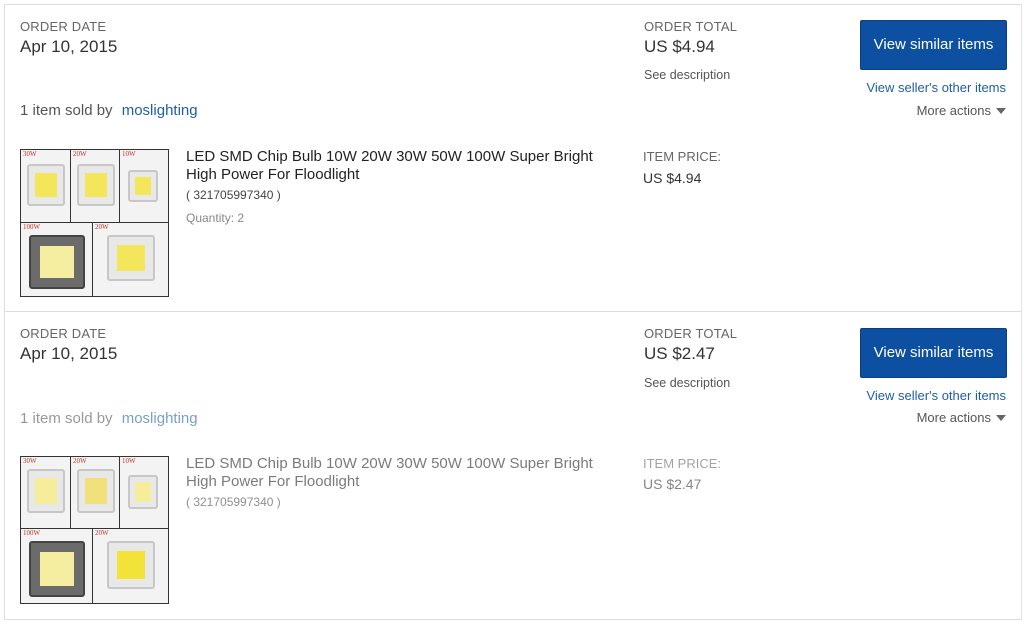 The width and height of the screenshot is (1024, 624). Describe the element at coordinates (672, 484) in the screenshot. I see `item-price: US $2.47` at that location.